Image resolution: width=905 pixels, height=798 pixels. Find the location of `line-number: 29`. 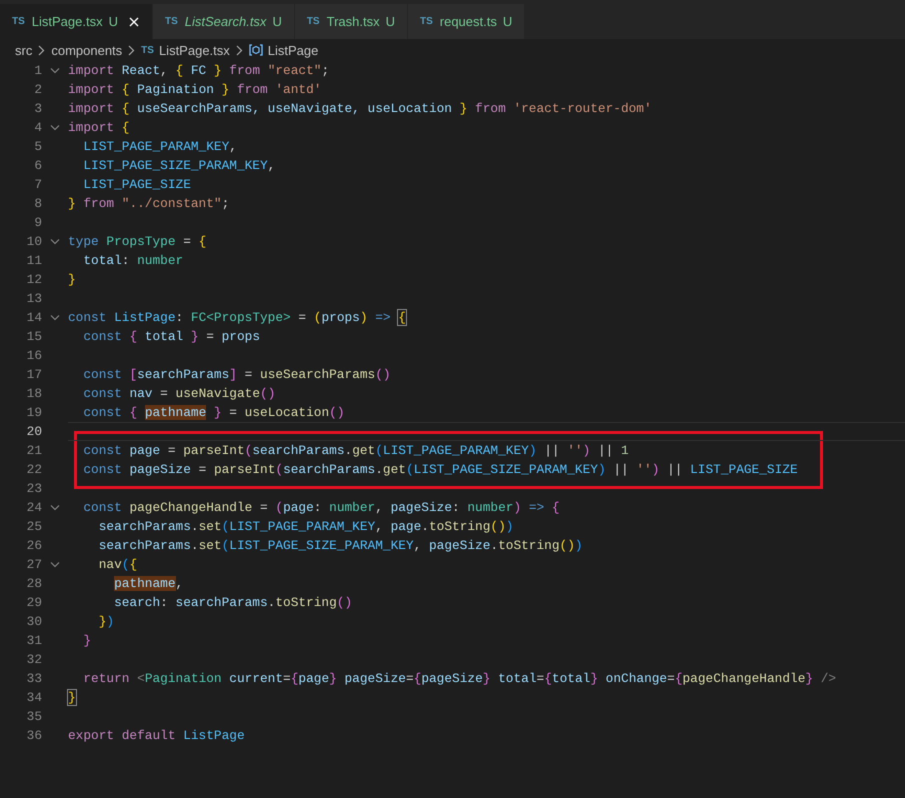

line-number: 29 is located at coordinates (34, 602).